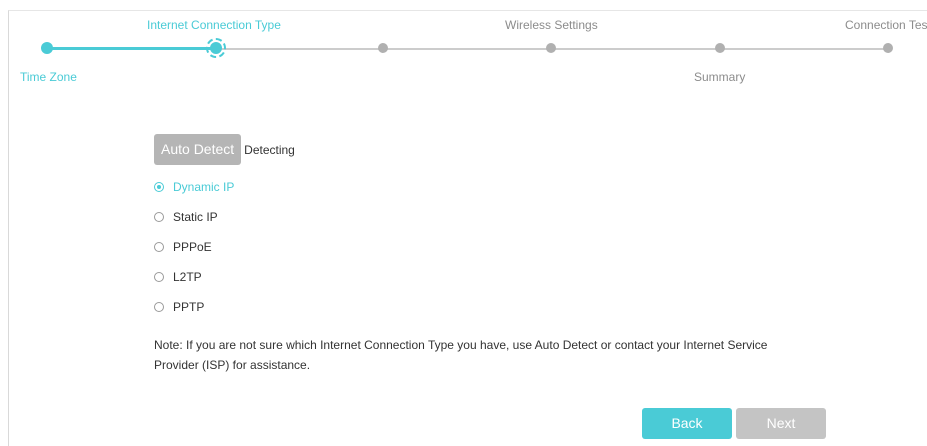 The height and width of the screenshot is (446, 927). What do you see at coordinates (216, 48) in the screenshot?
I see `step-dot-internet-connection-type` at bounding box center [216, 48].